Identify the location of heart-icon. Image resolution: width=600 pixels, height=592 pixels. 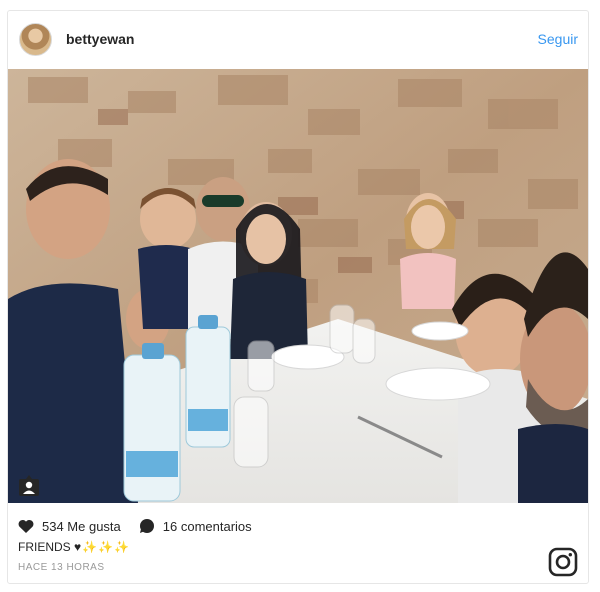
(26, 526).